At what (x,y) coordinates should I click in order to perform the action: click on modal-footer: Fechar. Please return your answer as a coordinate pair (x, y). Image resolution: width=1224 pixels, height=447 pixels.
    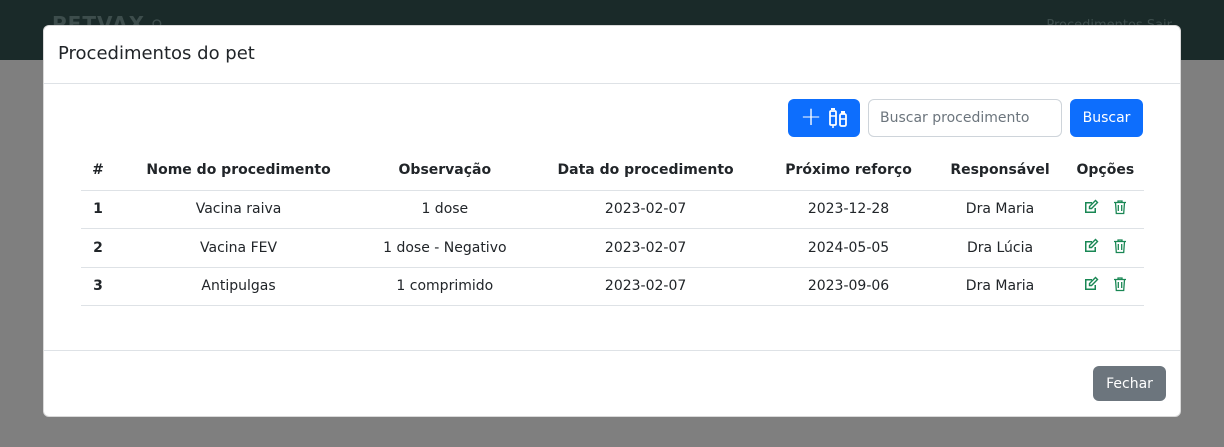
    Looking at the image, I should click on (612, 383).